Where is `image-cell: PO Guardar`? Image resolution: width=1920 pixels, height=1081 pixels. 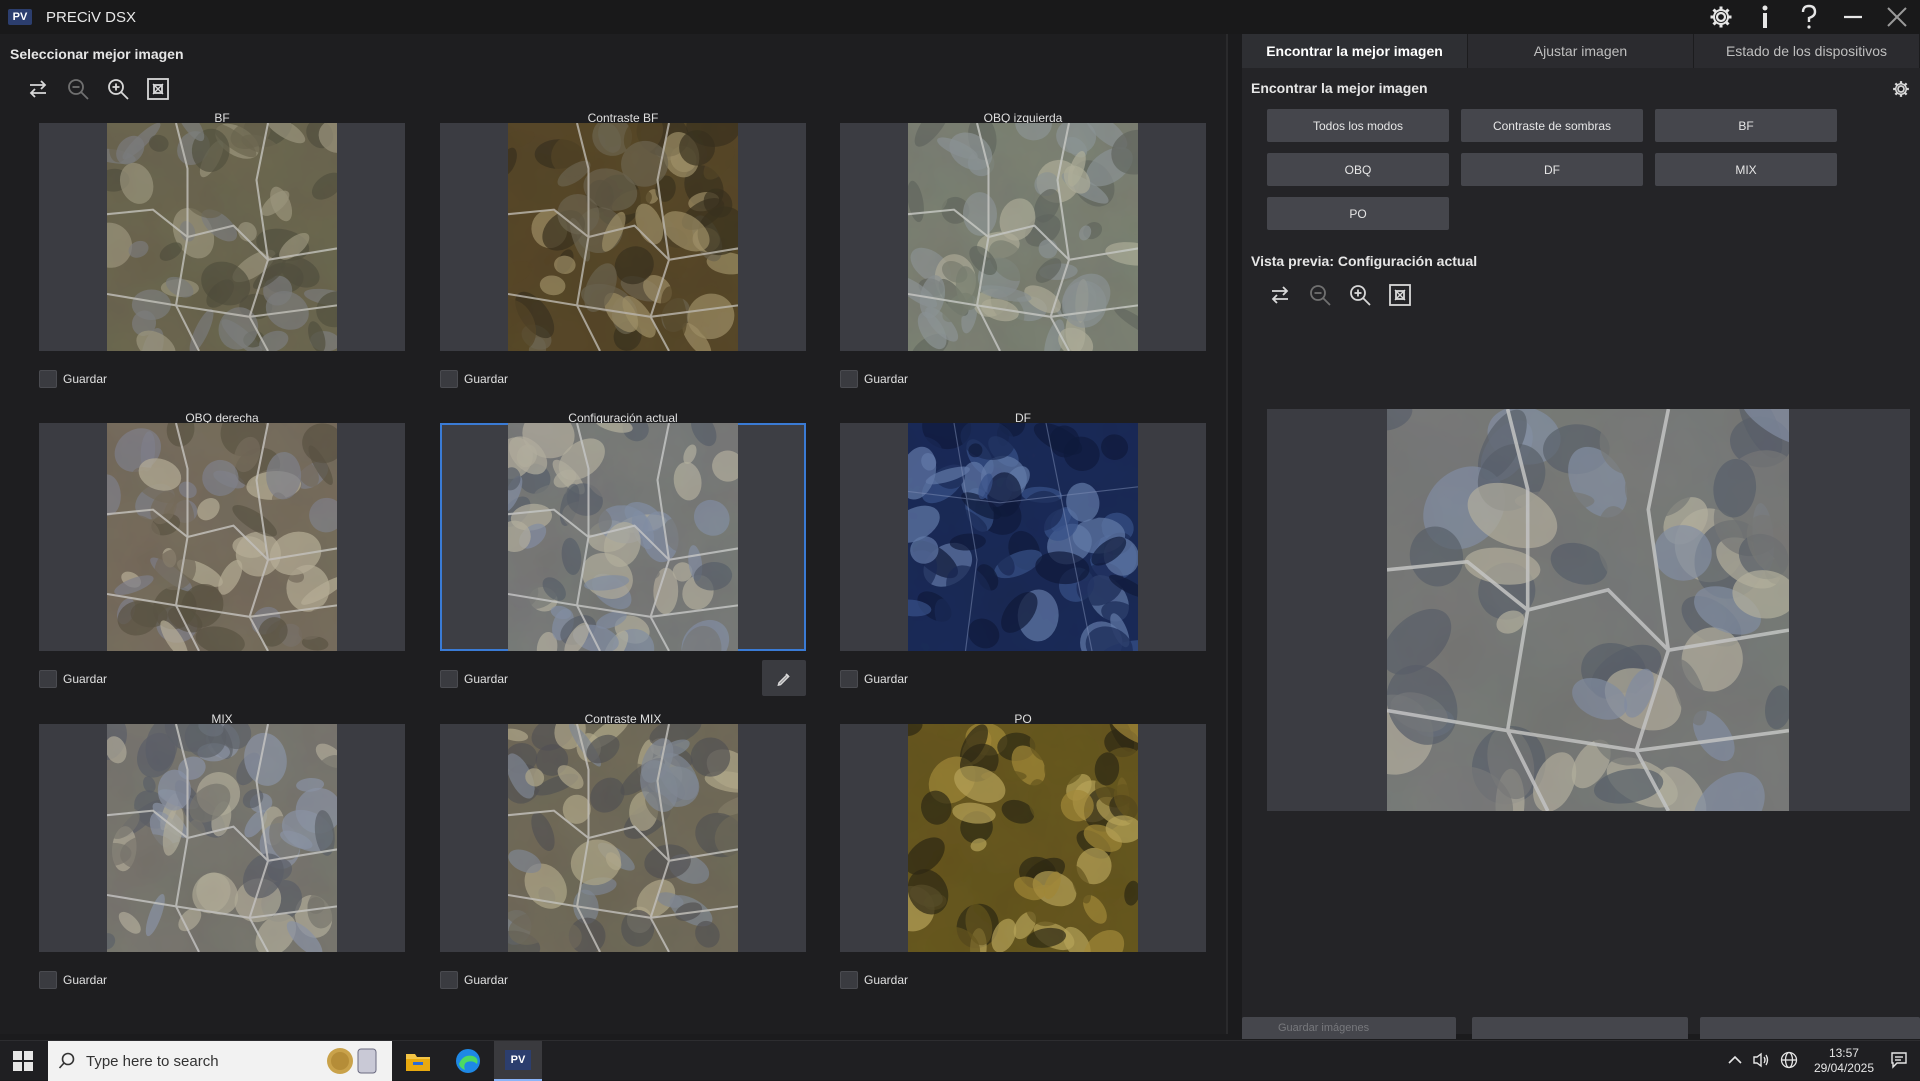 image-cell: PO Guardar is located at coordinates (1023, 857).